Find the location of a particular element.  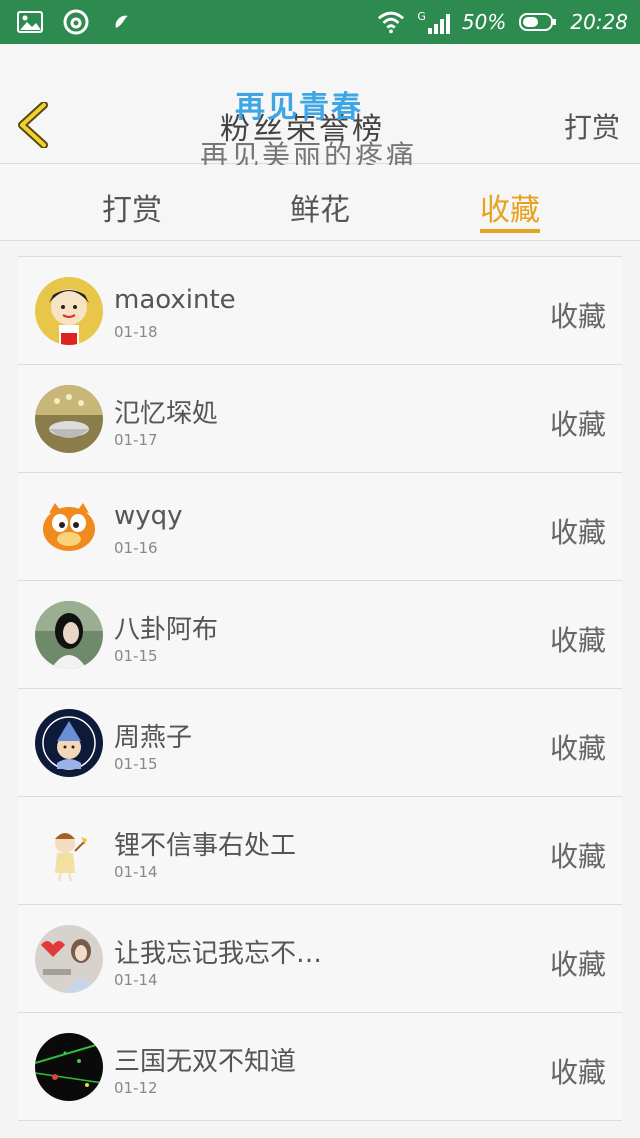

date: 01-16 is located at coordinates (136, 548).